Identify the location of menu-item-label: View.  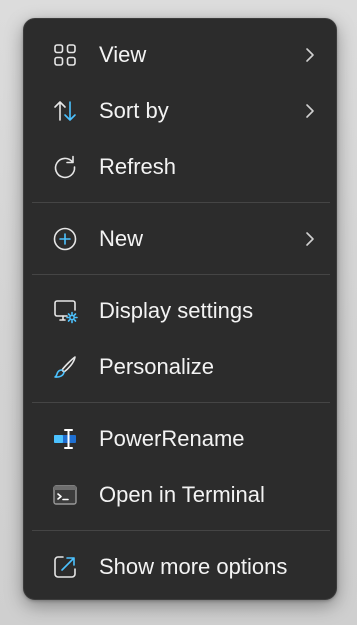
(123, 54).